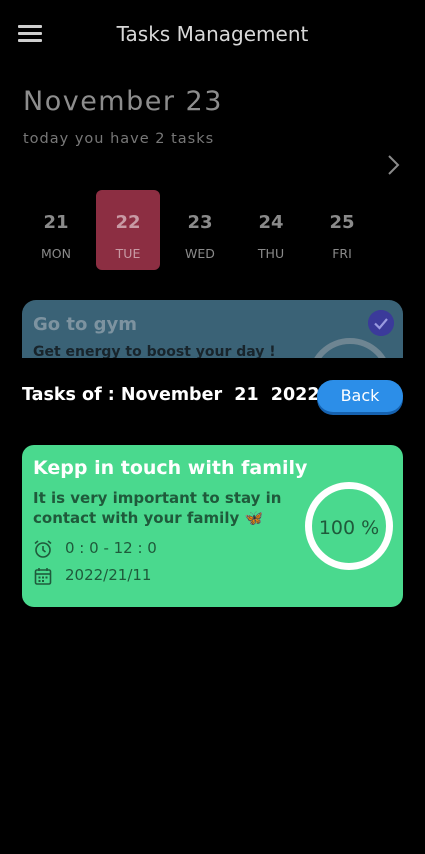 Image resolution: width=425 pixels, height=854 pixels. Describe the element at coordinates (200, 222) in the screenshot. I see `day-number: 23` at that location.